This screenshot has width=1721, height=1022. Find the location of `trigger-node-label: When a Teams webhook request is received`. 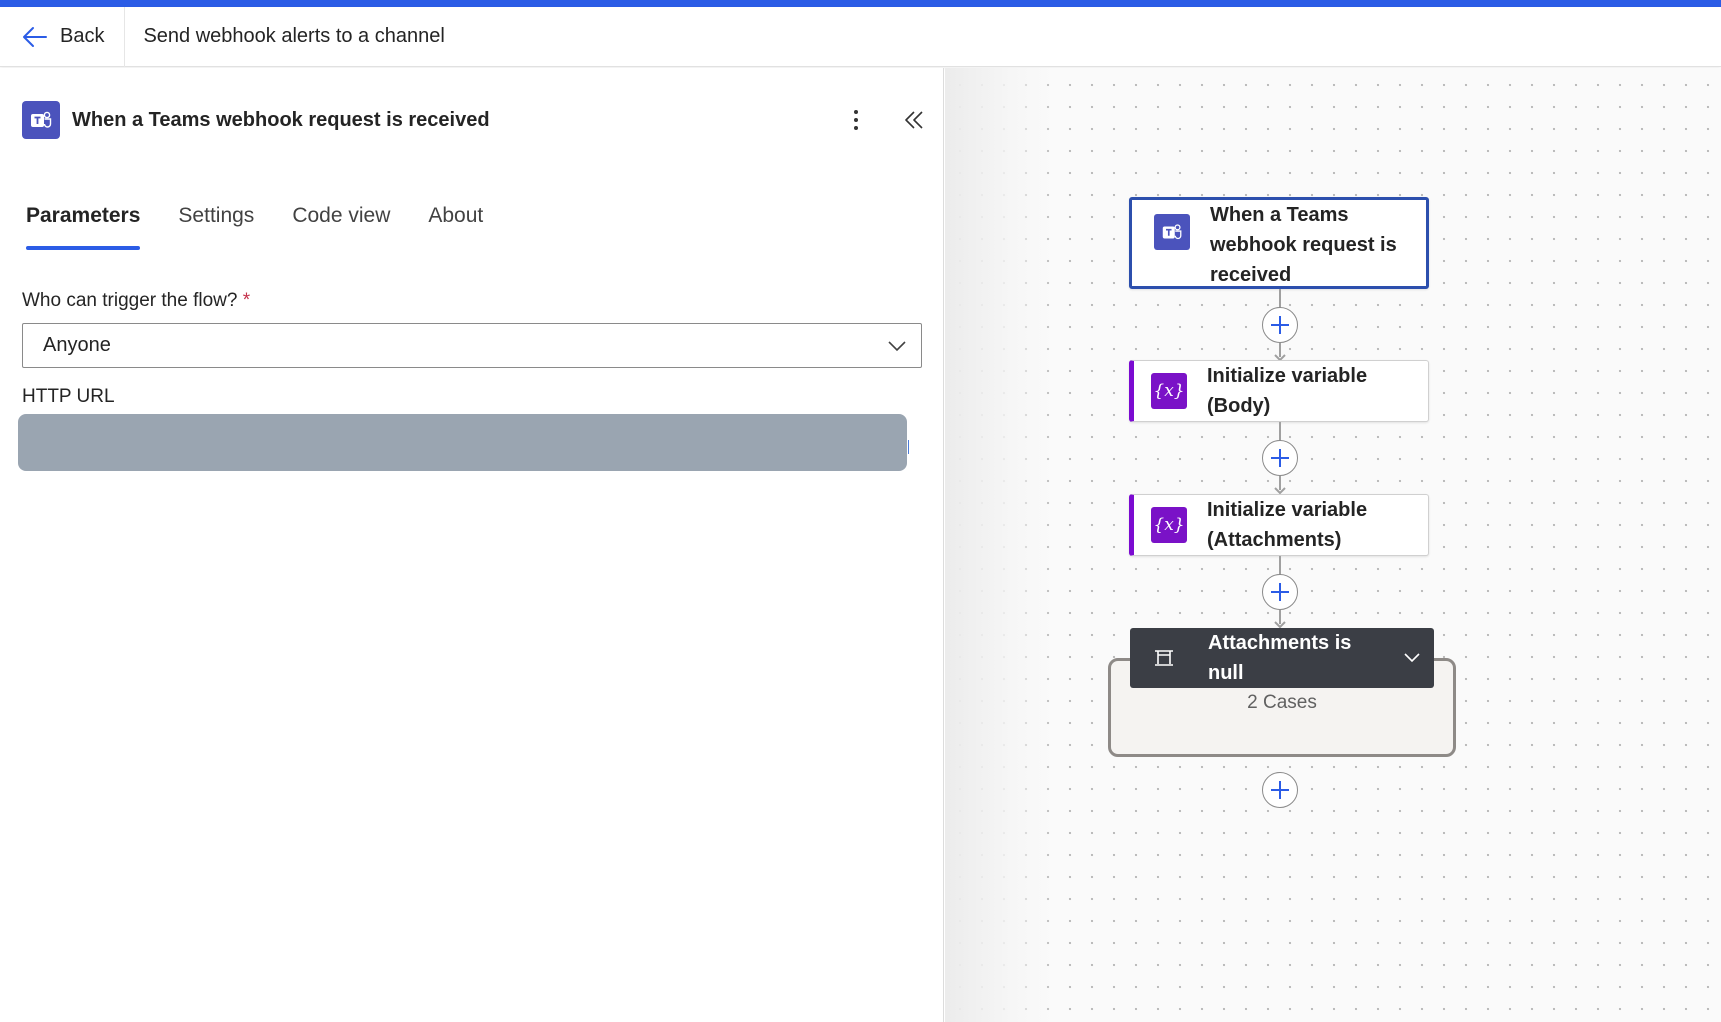

trigger-node-label: When a Teams webhook request is received is located at coordinates (1303, 245).